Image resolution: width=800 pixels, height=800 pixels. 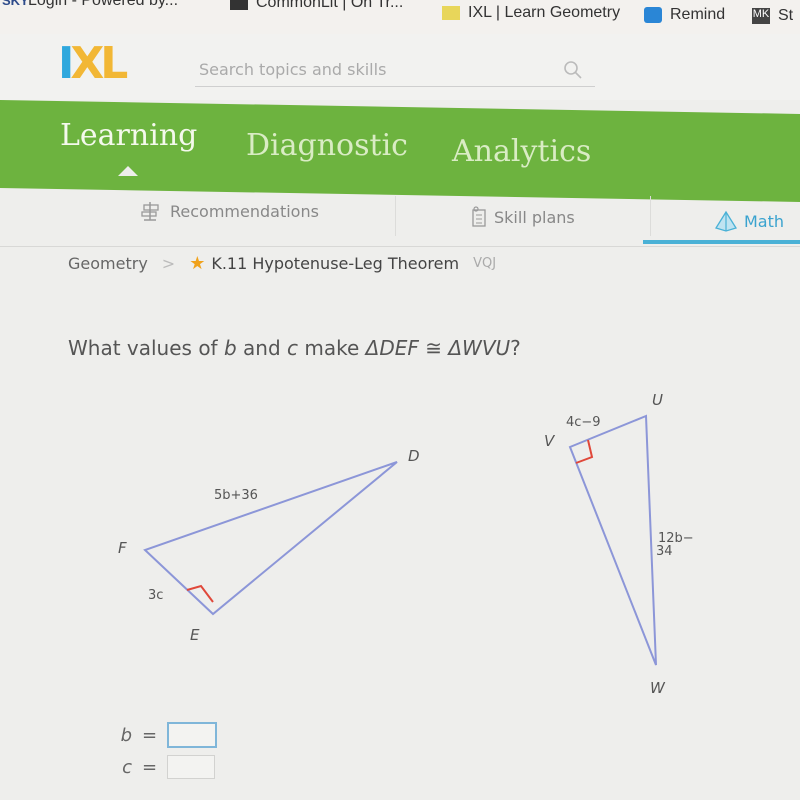 I want to click on vertex-w: W, so click(x=658, y=688).